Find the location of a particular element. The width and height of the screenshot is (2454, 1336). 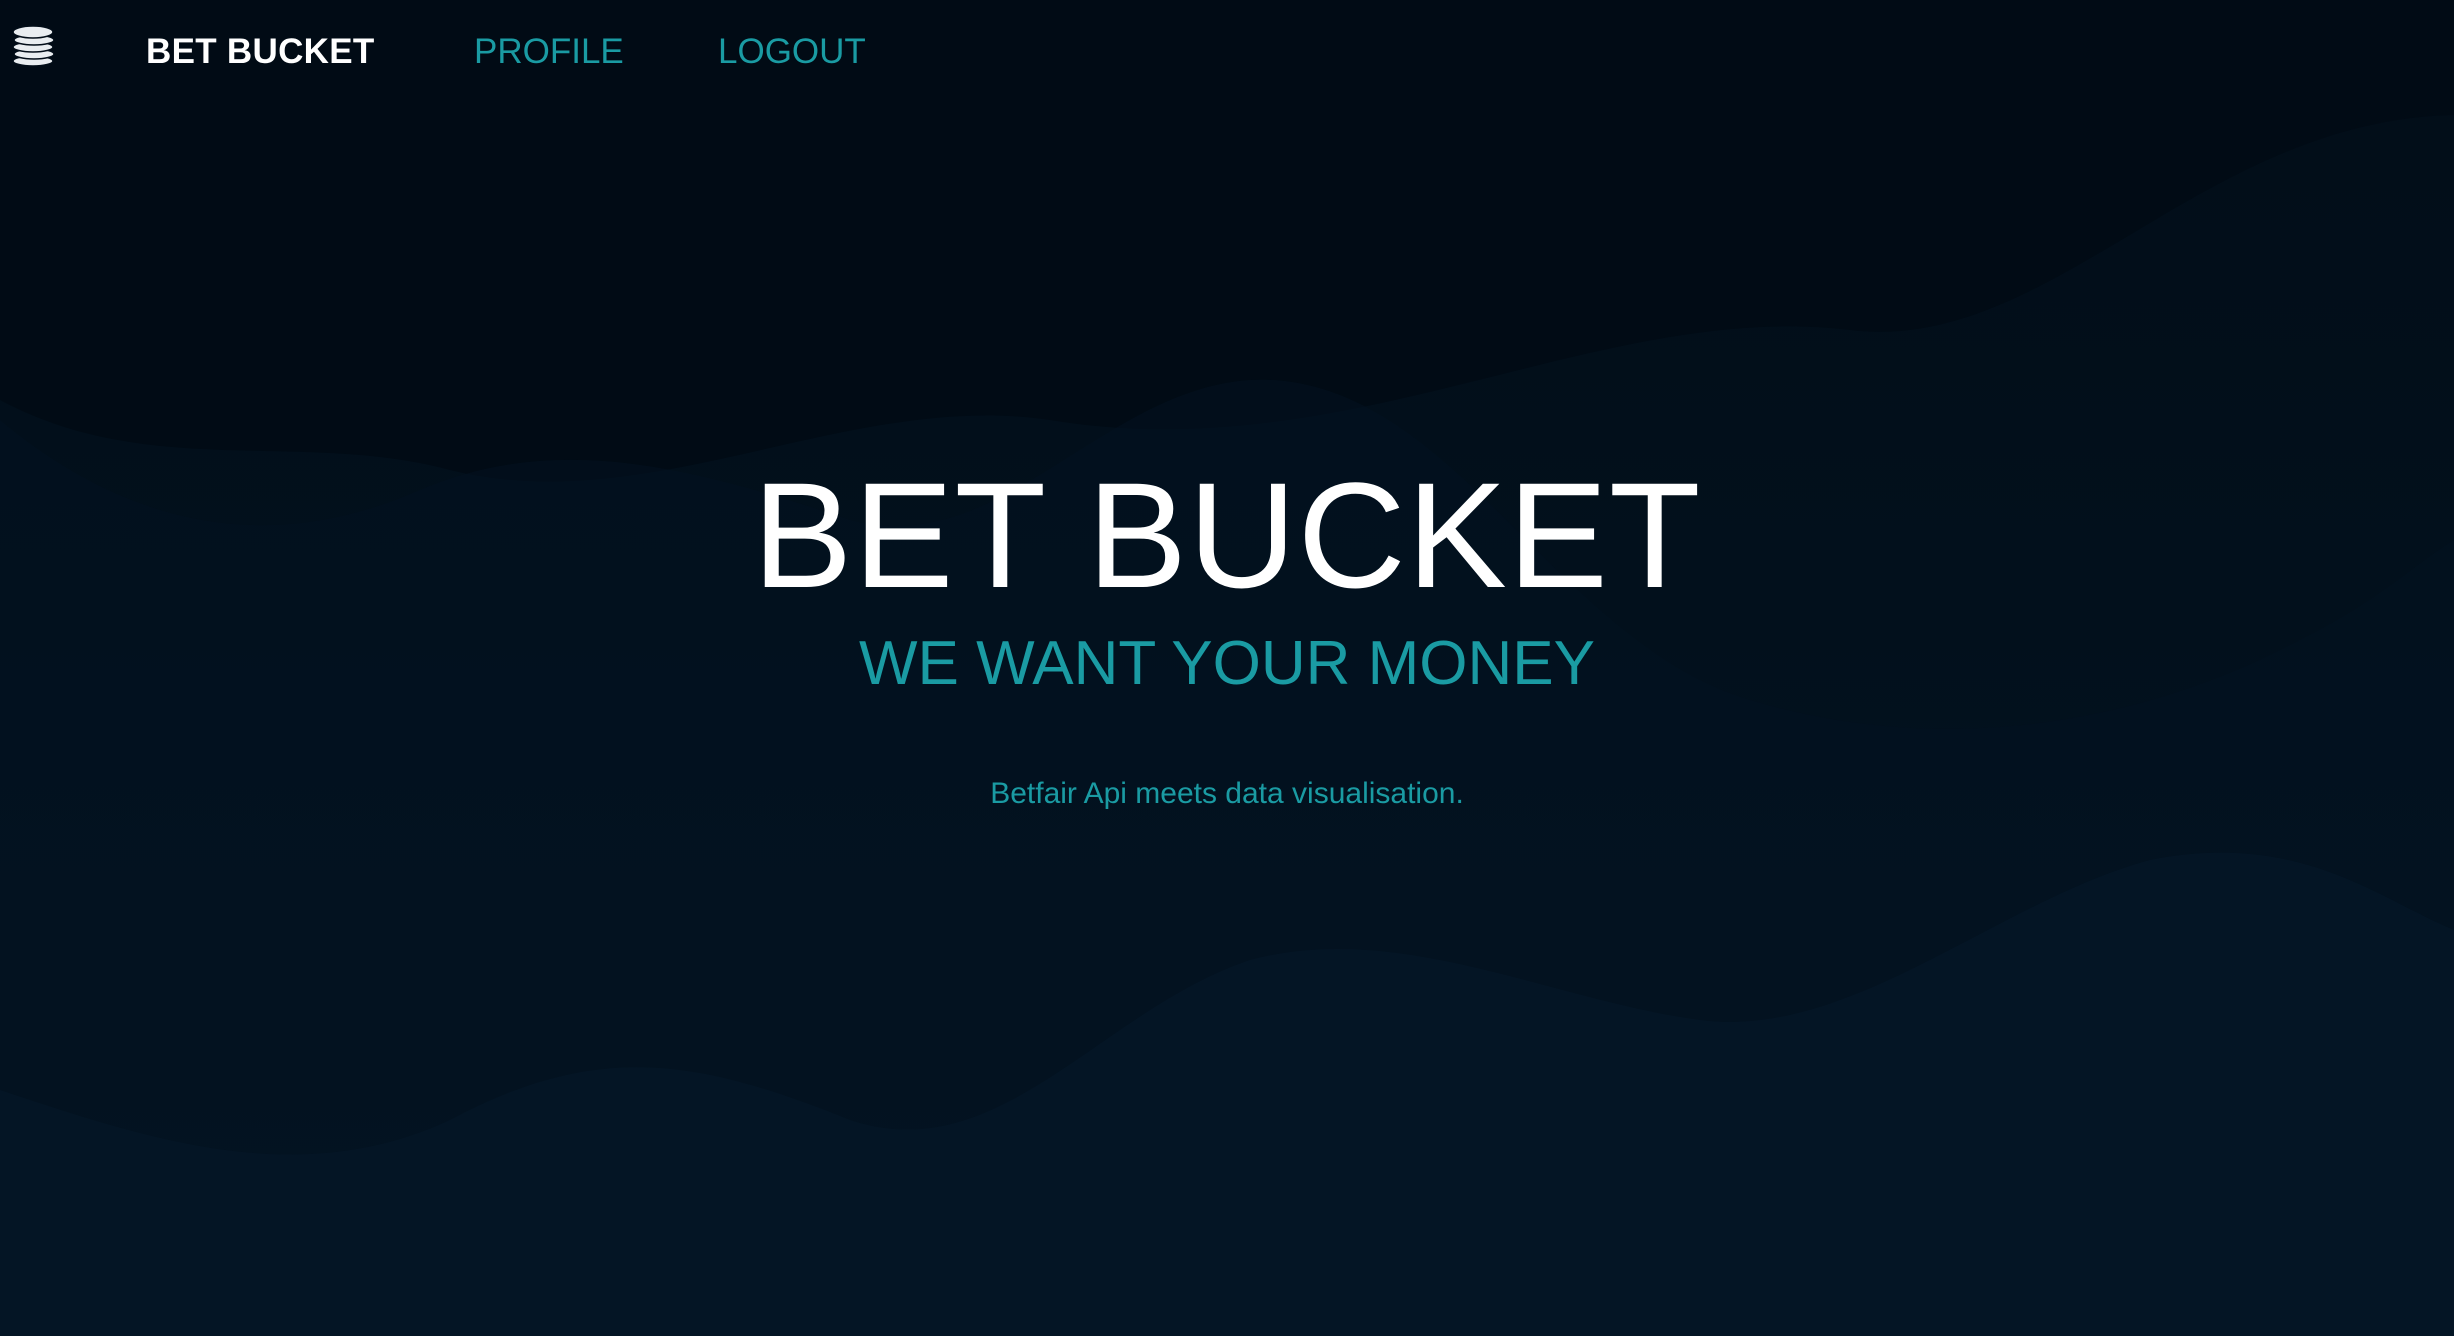

nav-logout-link: LOGOUT is located at coordinates (792, 52).